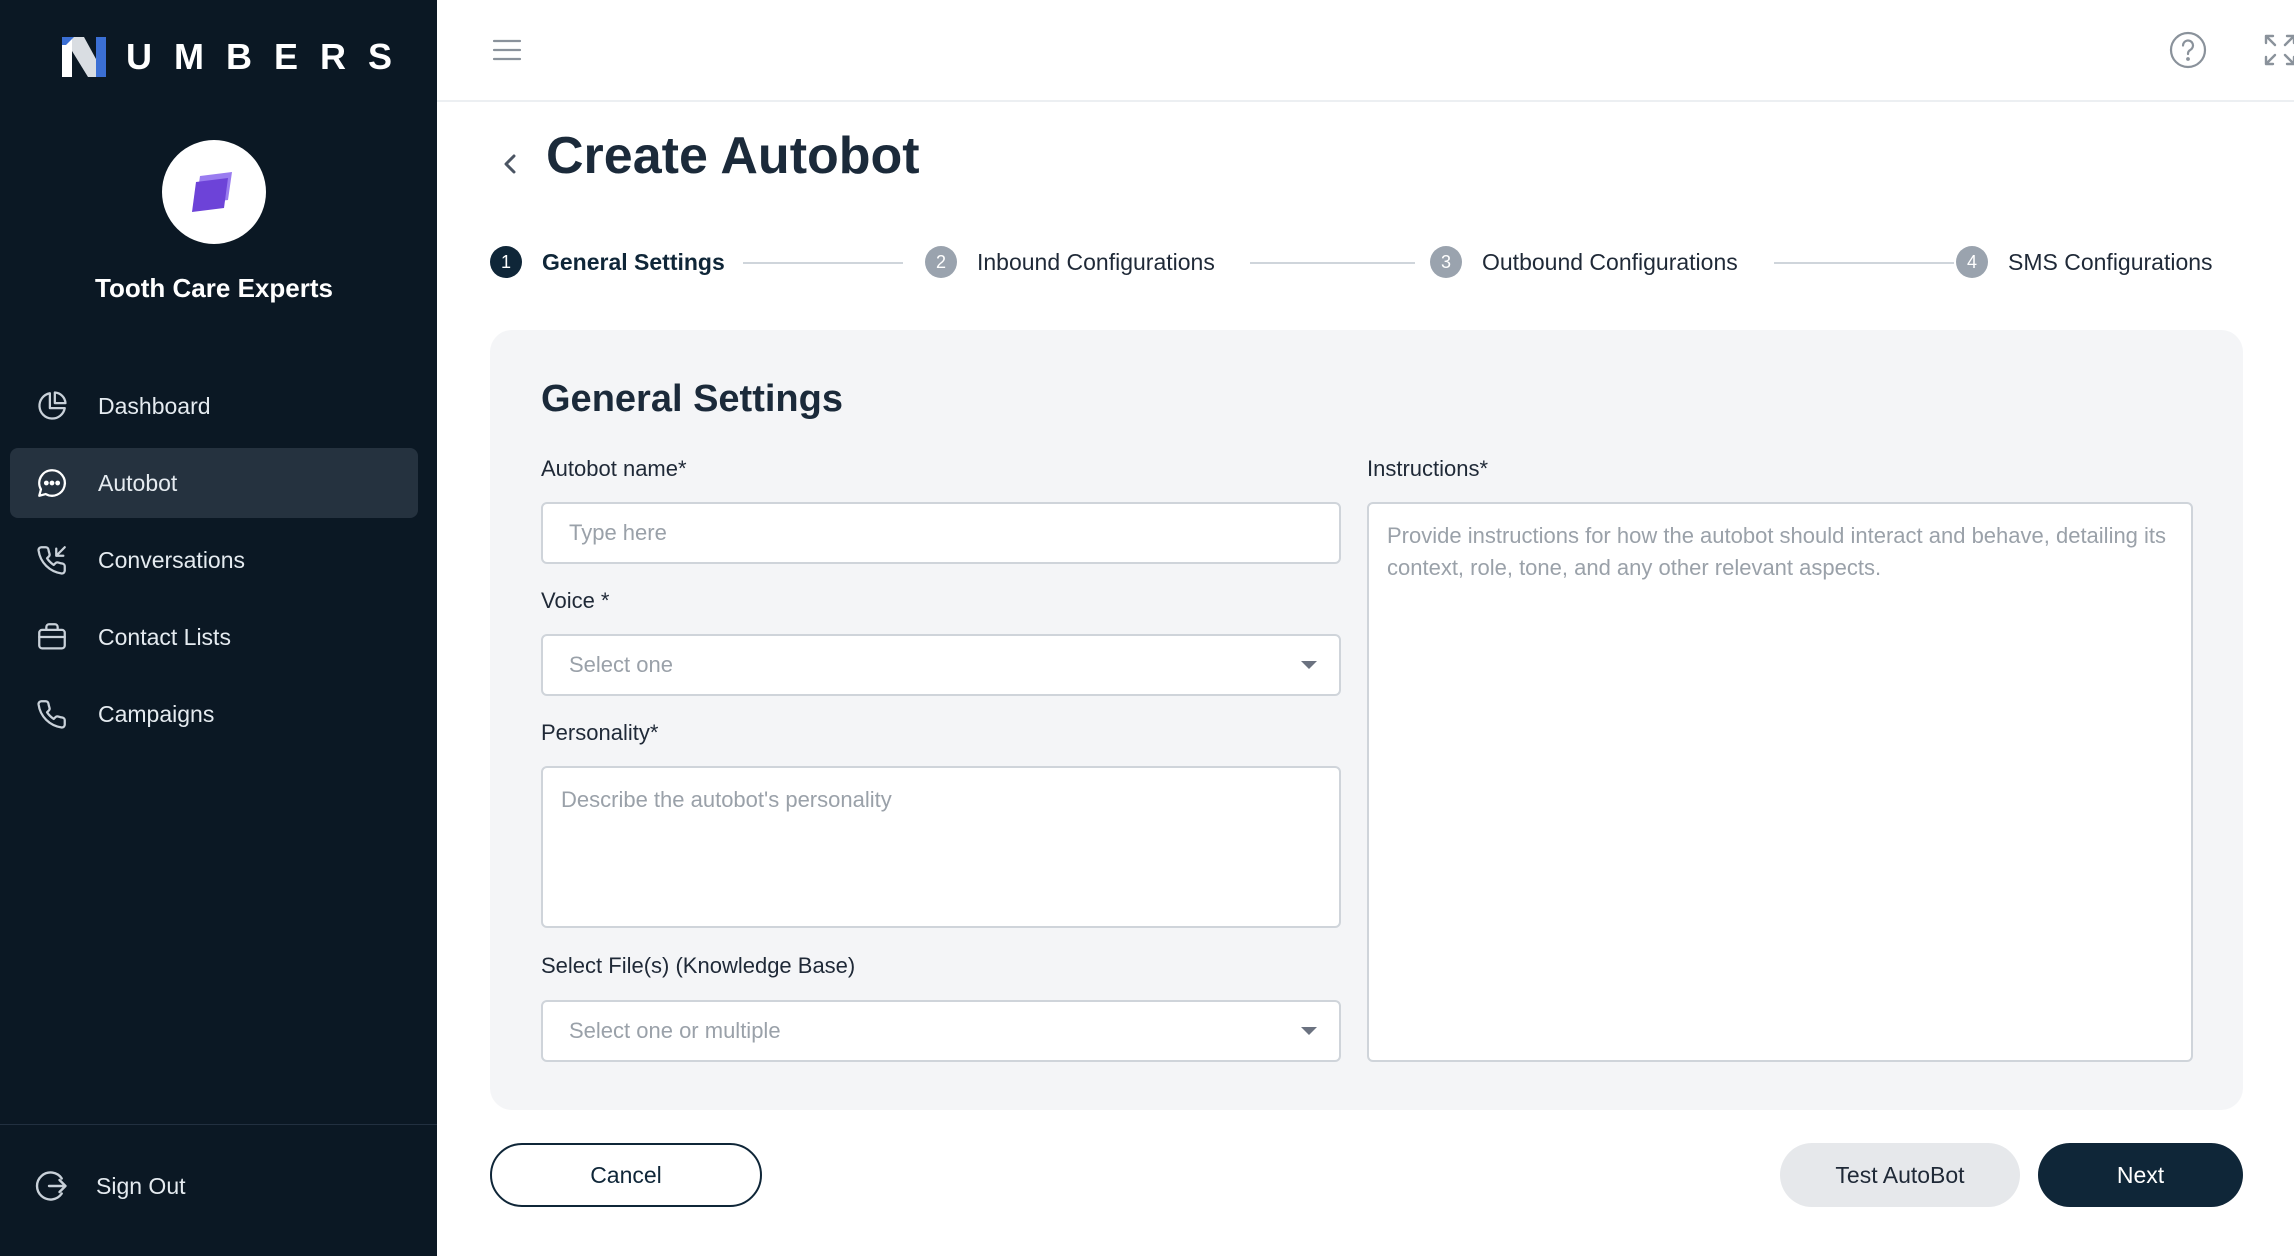 This screenshot has height=1256, width=2294. Describe the element at coordinates (1972, 262) in the screenshot. I see `step-number: 4` at that location.